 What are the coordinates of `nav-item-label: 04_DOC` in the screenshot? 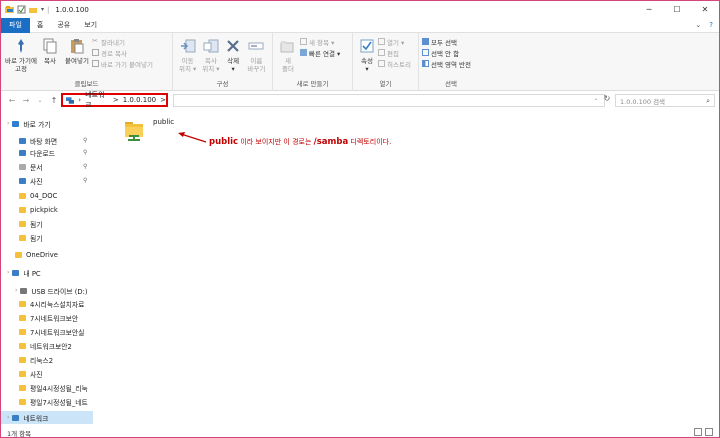 It's located at (44, 195).